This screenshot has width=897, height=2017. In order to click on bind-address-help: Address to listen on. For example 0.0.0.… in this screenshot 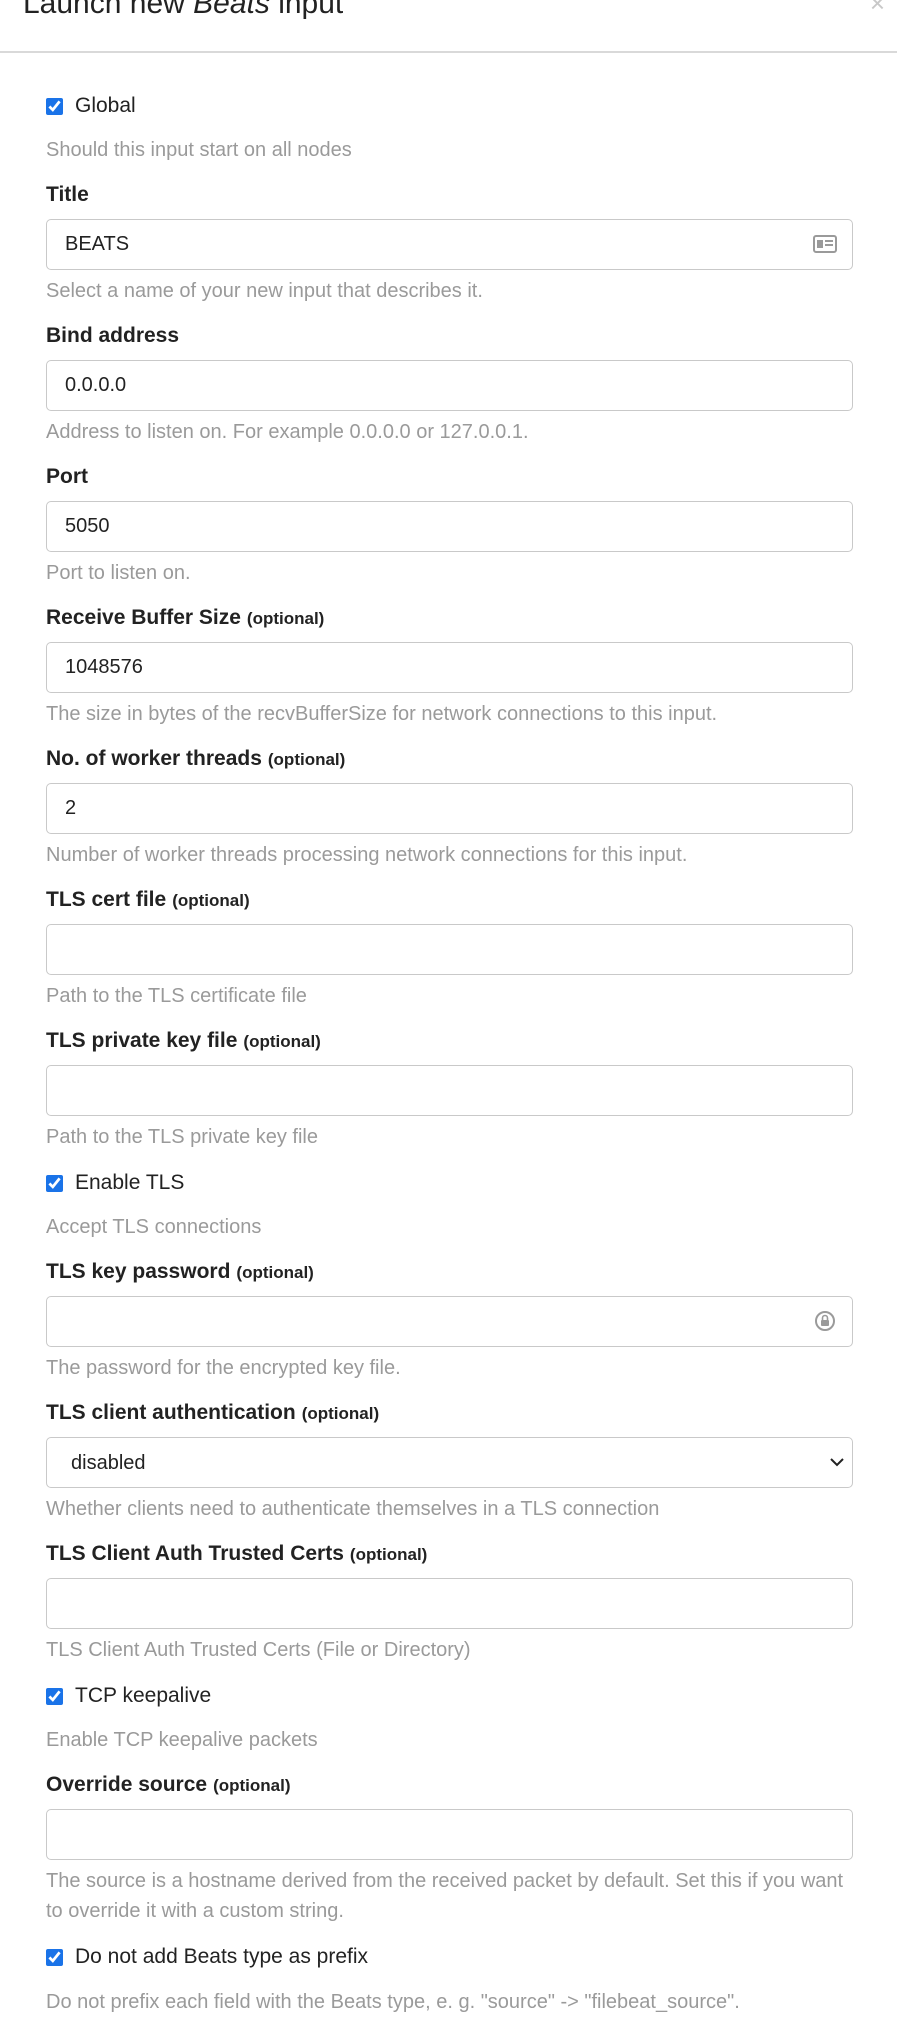, I will do `click(287, 432)`.